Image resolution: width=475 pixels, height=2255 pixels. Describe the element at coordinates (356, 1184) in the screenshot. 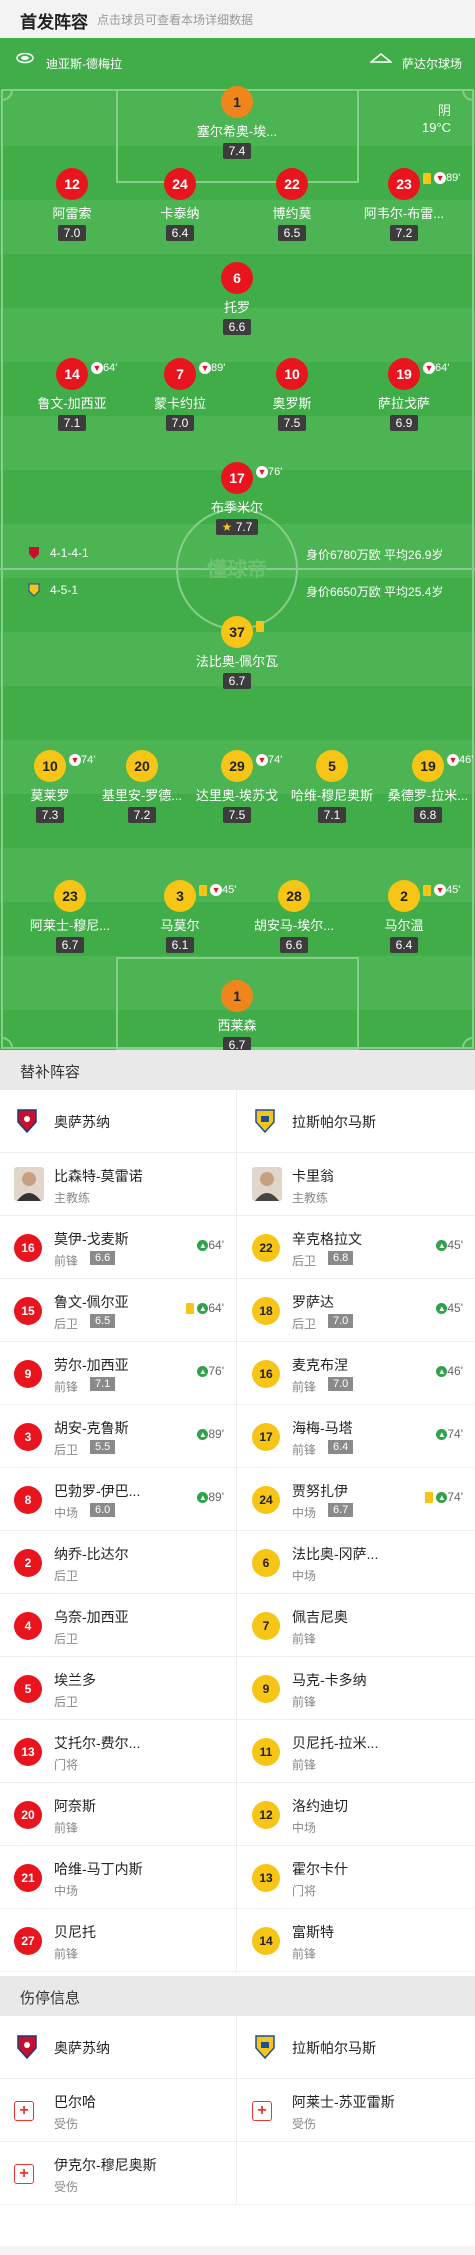

I see `away-coach-row: 卡里翁 主教练` at that location.